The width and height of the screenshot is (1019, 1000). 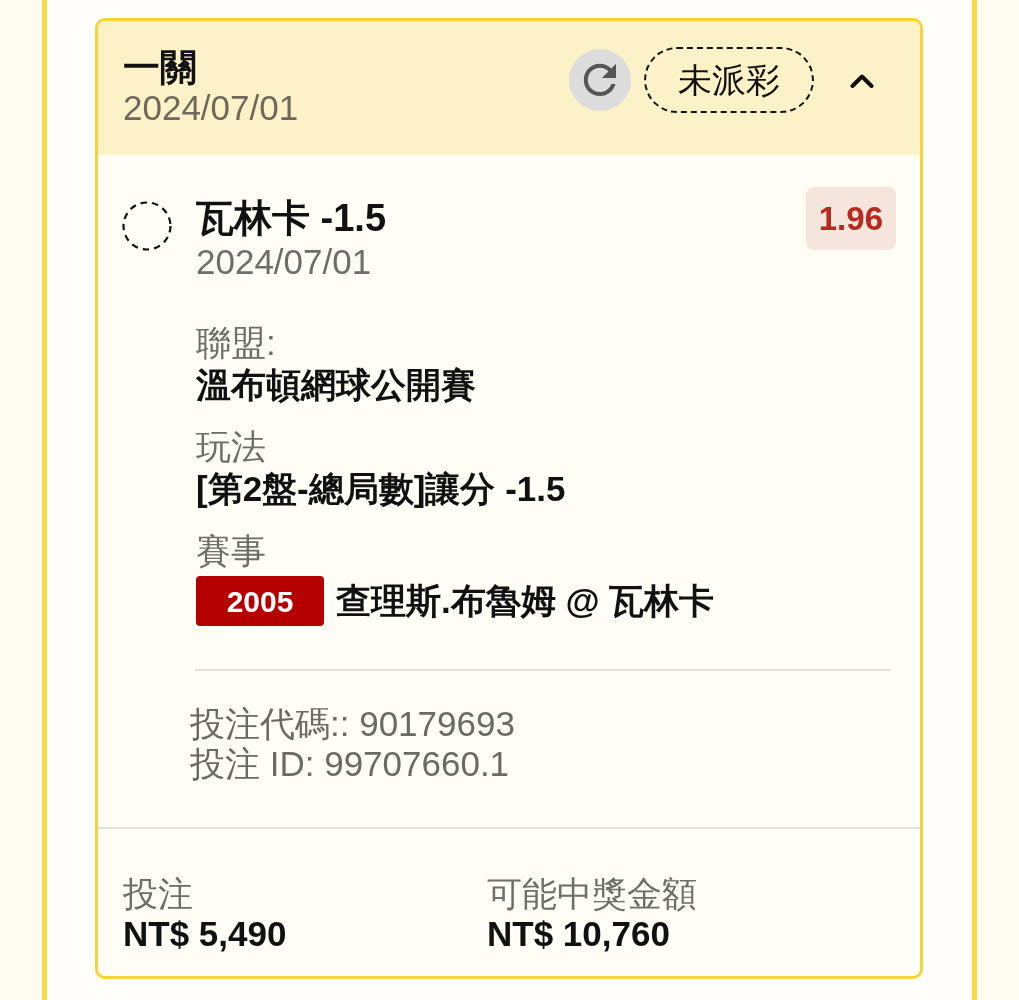 What do you see at coordinates (160, 68) in the screenshot?
I see `bet-type-title: 一關` at bounding box center [160, 68].